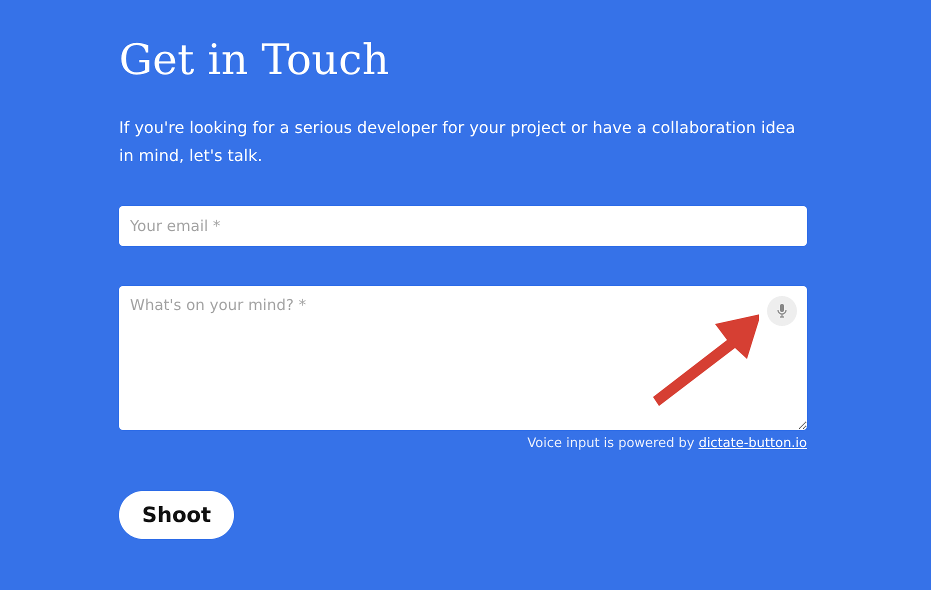 This screenshot has height=590, width=931. What do you see at coordinates (782, 311) in the screenshot?
I see `microphone-icon` at bounding box center [782, 311].